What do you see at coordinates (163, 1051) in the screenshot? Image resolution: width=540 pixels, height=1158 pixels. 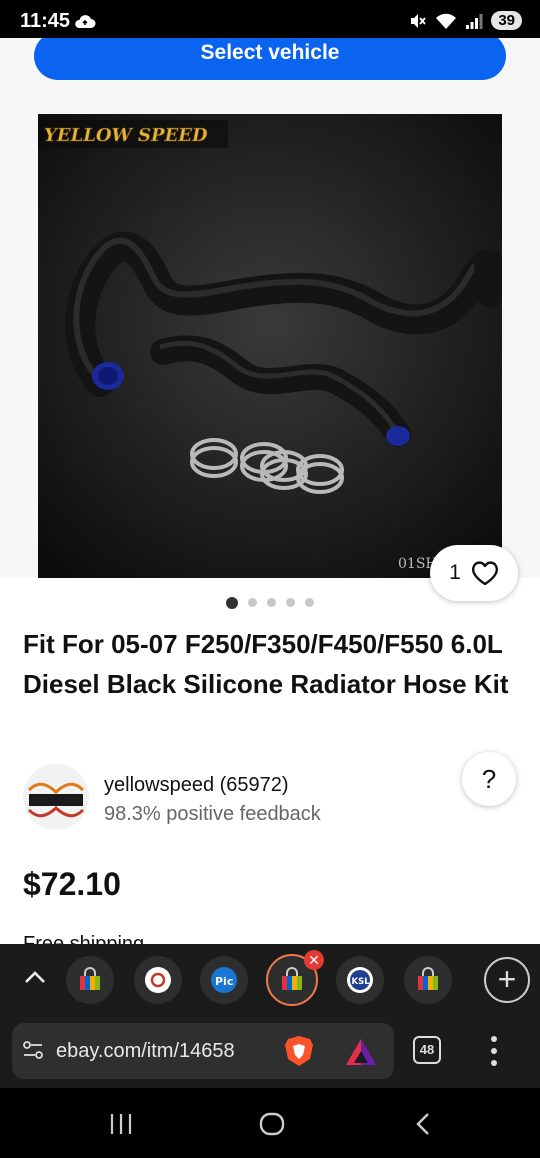 I see `url-text: ebay.com/itm/14658` at bounding box center [163, 1051].